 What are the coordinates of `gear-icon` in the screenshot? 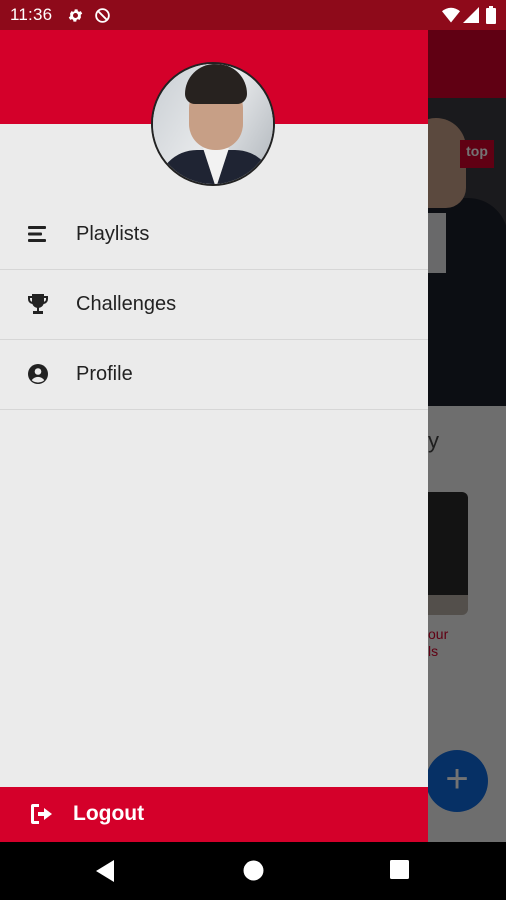 It's located at (75, 15).